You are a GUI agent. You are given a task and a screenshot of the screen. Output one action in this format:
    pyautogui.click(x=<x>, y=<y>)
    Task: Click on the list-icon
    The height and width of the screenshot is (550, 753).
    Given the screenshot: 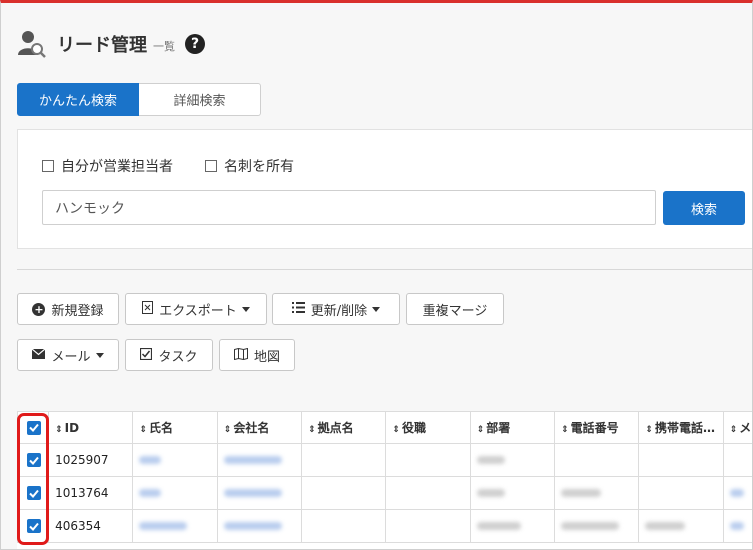 What is the action you would take?
    pyautogui.click(x=298, y=309)
    